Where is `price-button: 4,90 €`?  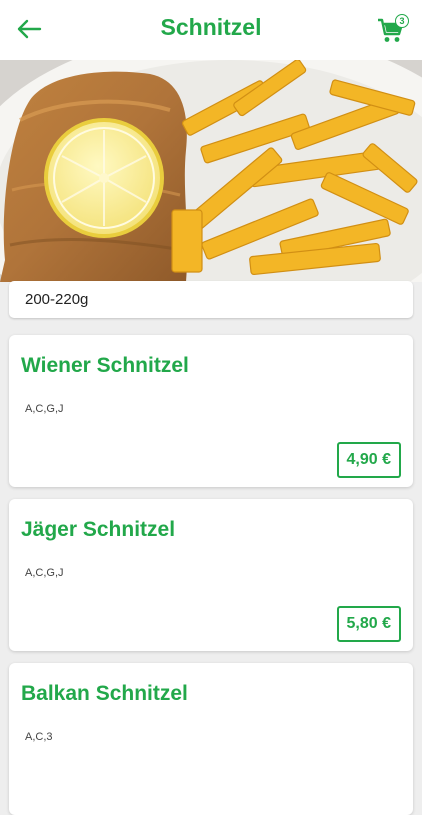
price-button: 4,90 € is located at coordinates (368, 460).